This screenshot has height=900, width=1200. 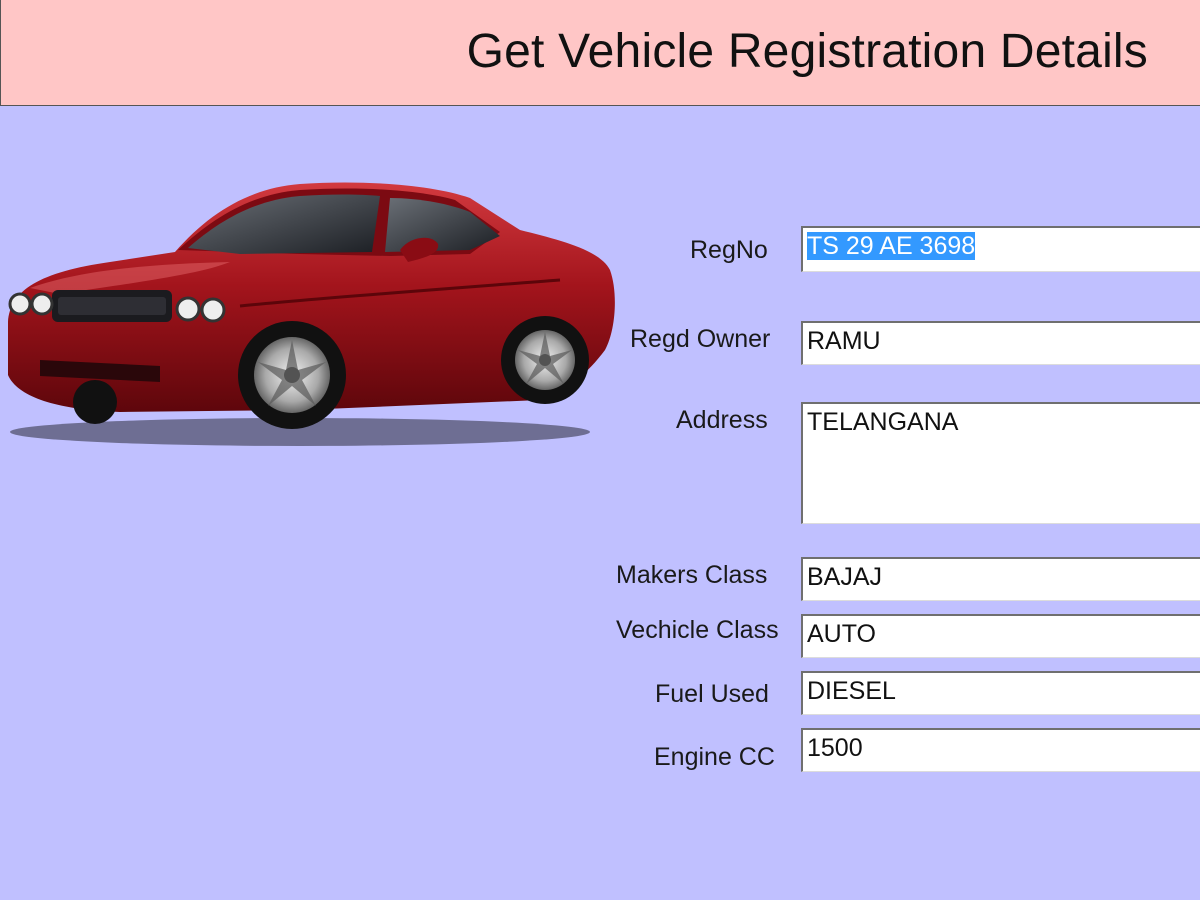 I want to click on engine-cc-input: 1500, so click(x=1000, y=750).